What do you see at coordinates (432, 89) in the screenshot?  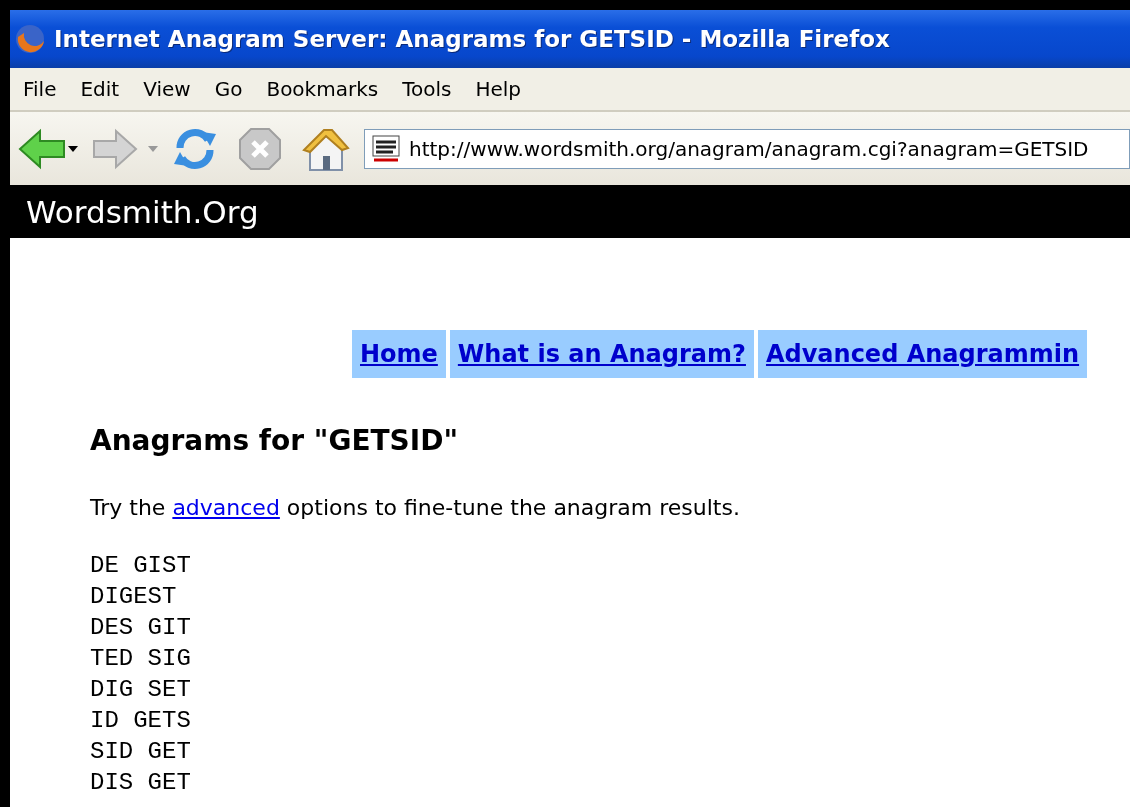 I see `menu-item: Tools` at bounding box center [432, 89].